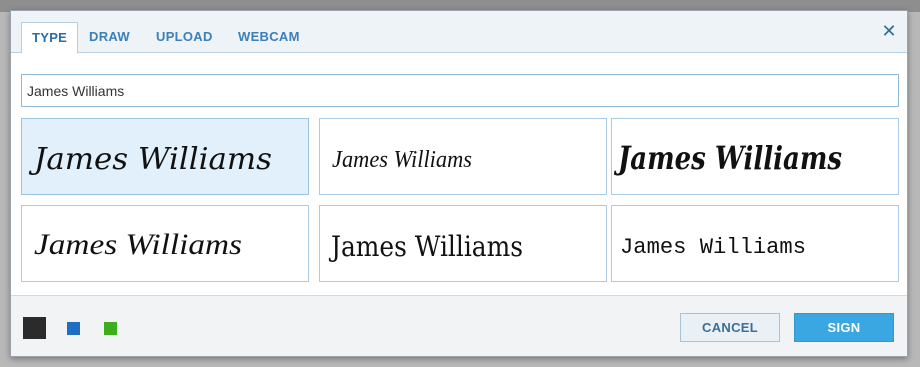 The height and width of the screenshot is (367, 920). What do you see at coordinates (730, 327) in the screenshot?
I see `cancel-button: CANCEL` at bounding box center [730, 327].